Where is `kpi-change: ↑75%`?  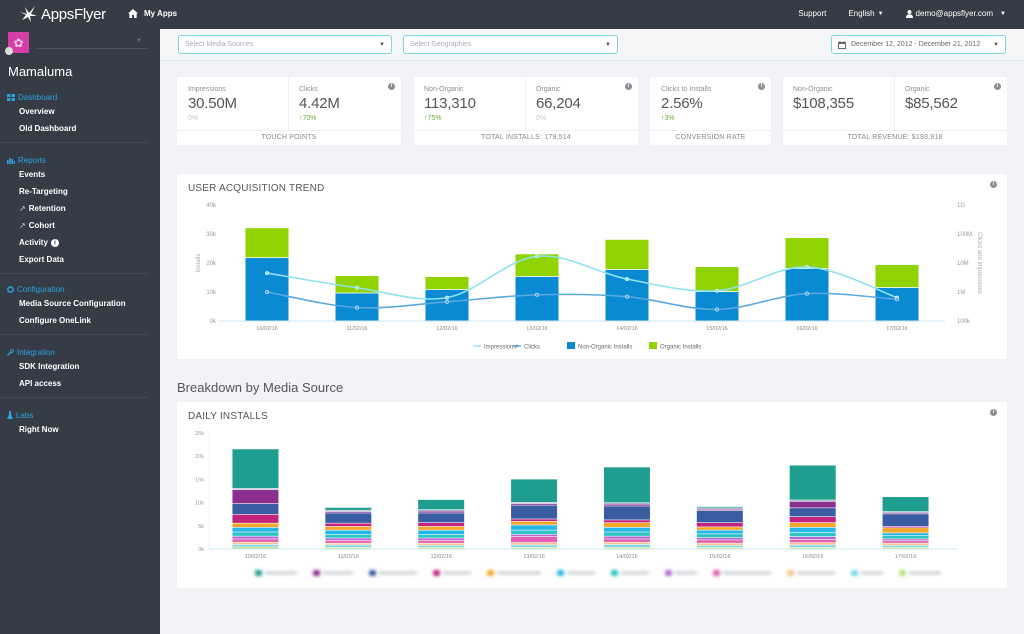
kpi-change: ↑75% is located at coordinates (450, 118).